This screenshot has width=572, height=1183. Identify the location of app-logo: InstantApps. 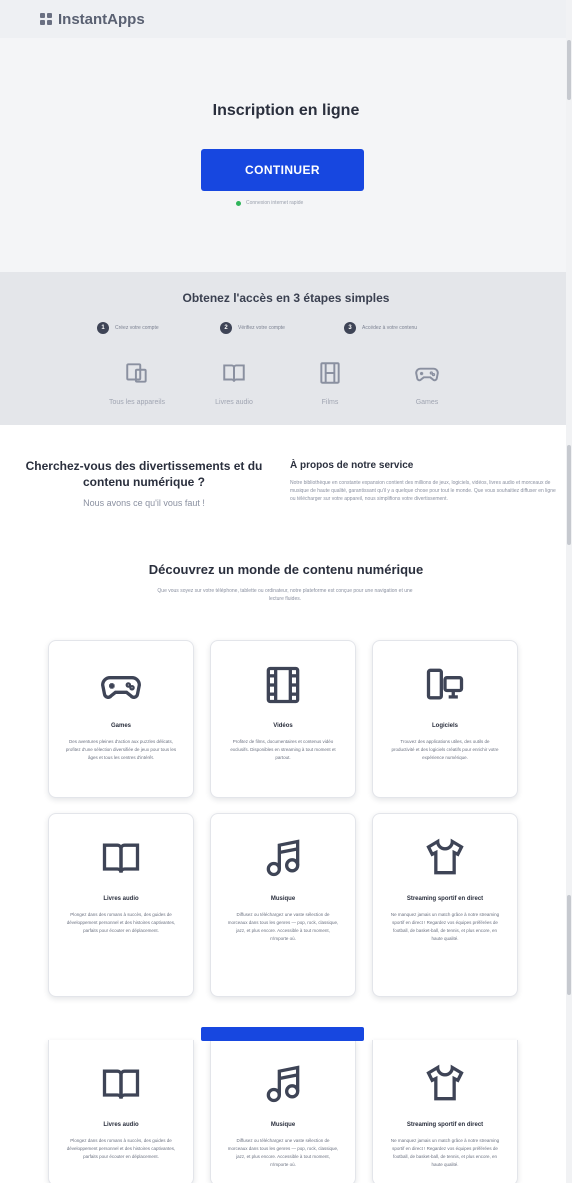
(92, 19).